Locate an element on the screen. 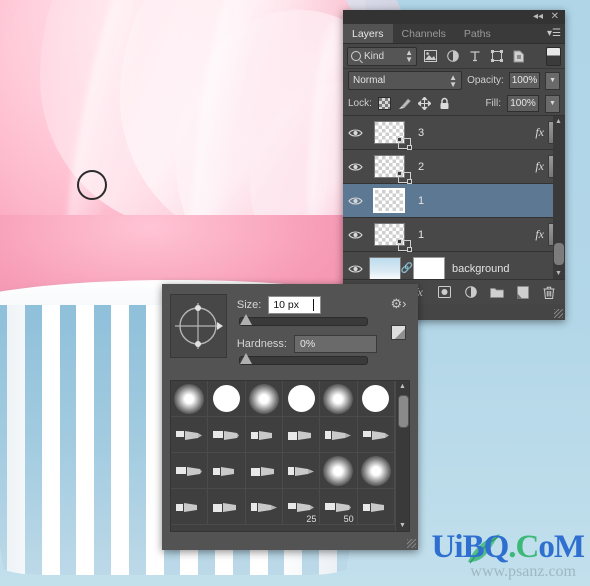 Image resolution: width=590 pixels, height=586 pixels. layer-row: 1fx▼ is located at coordinates (454, 235).